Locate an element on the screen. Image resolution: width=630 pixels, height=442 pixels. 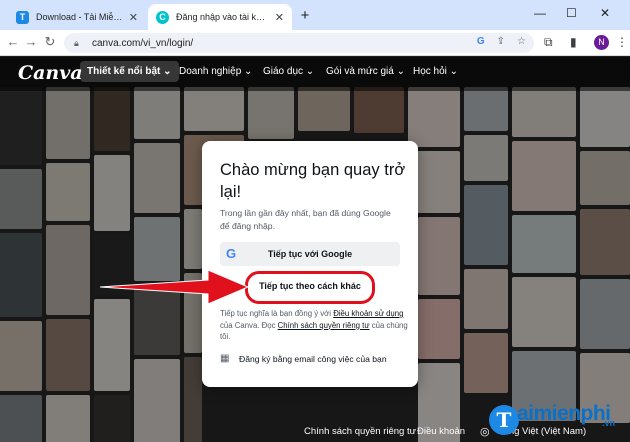
extensions-icon: ⧉ is located at coordinates (548, 42).